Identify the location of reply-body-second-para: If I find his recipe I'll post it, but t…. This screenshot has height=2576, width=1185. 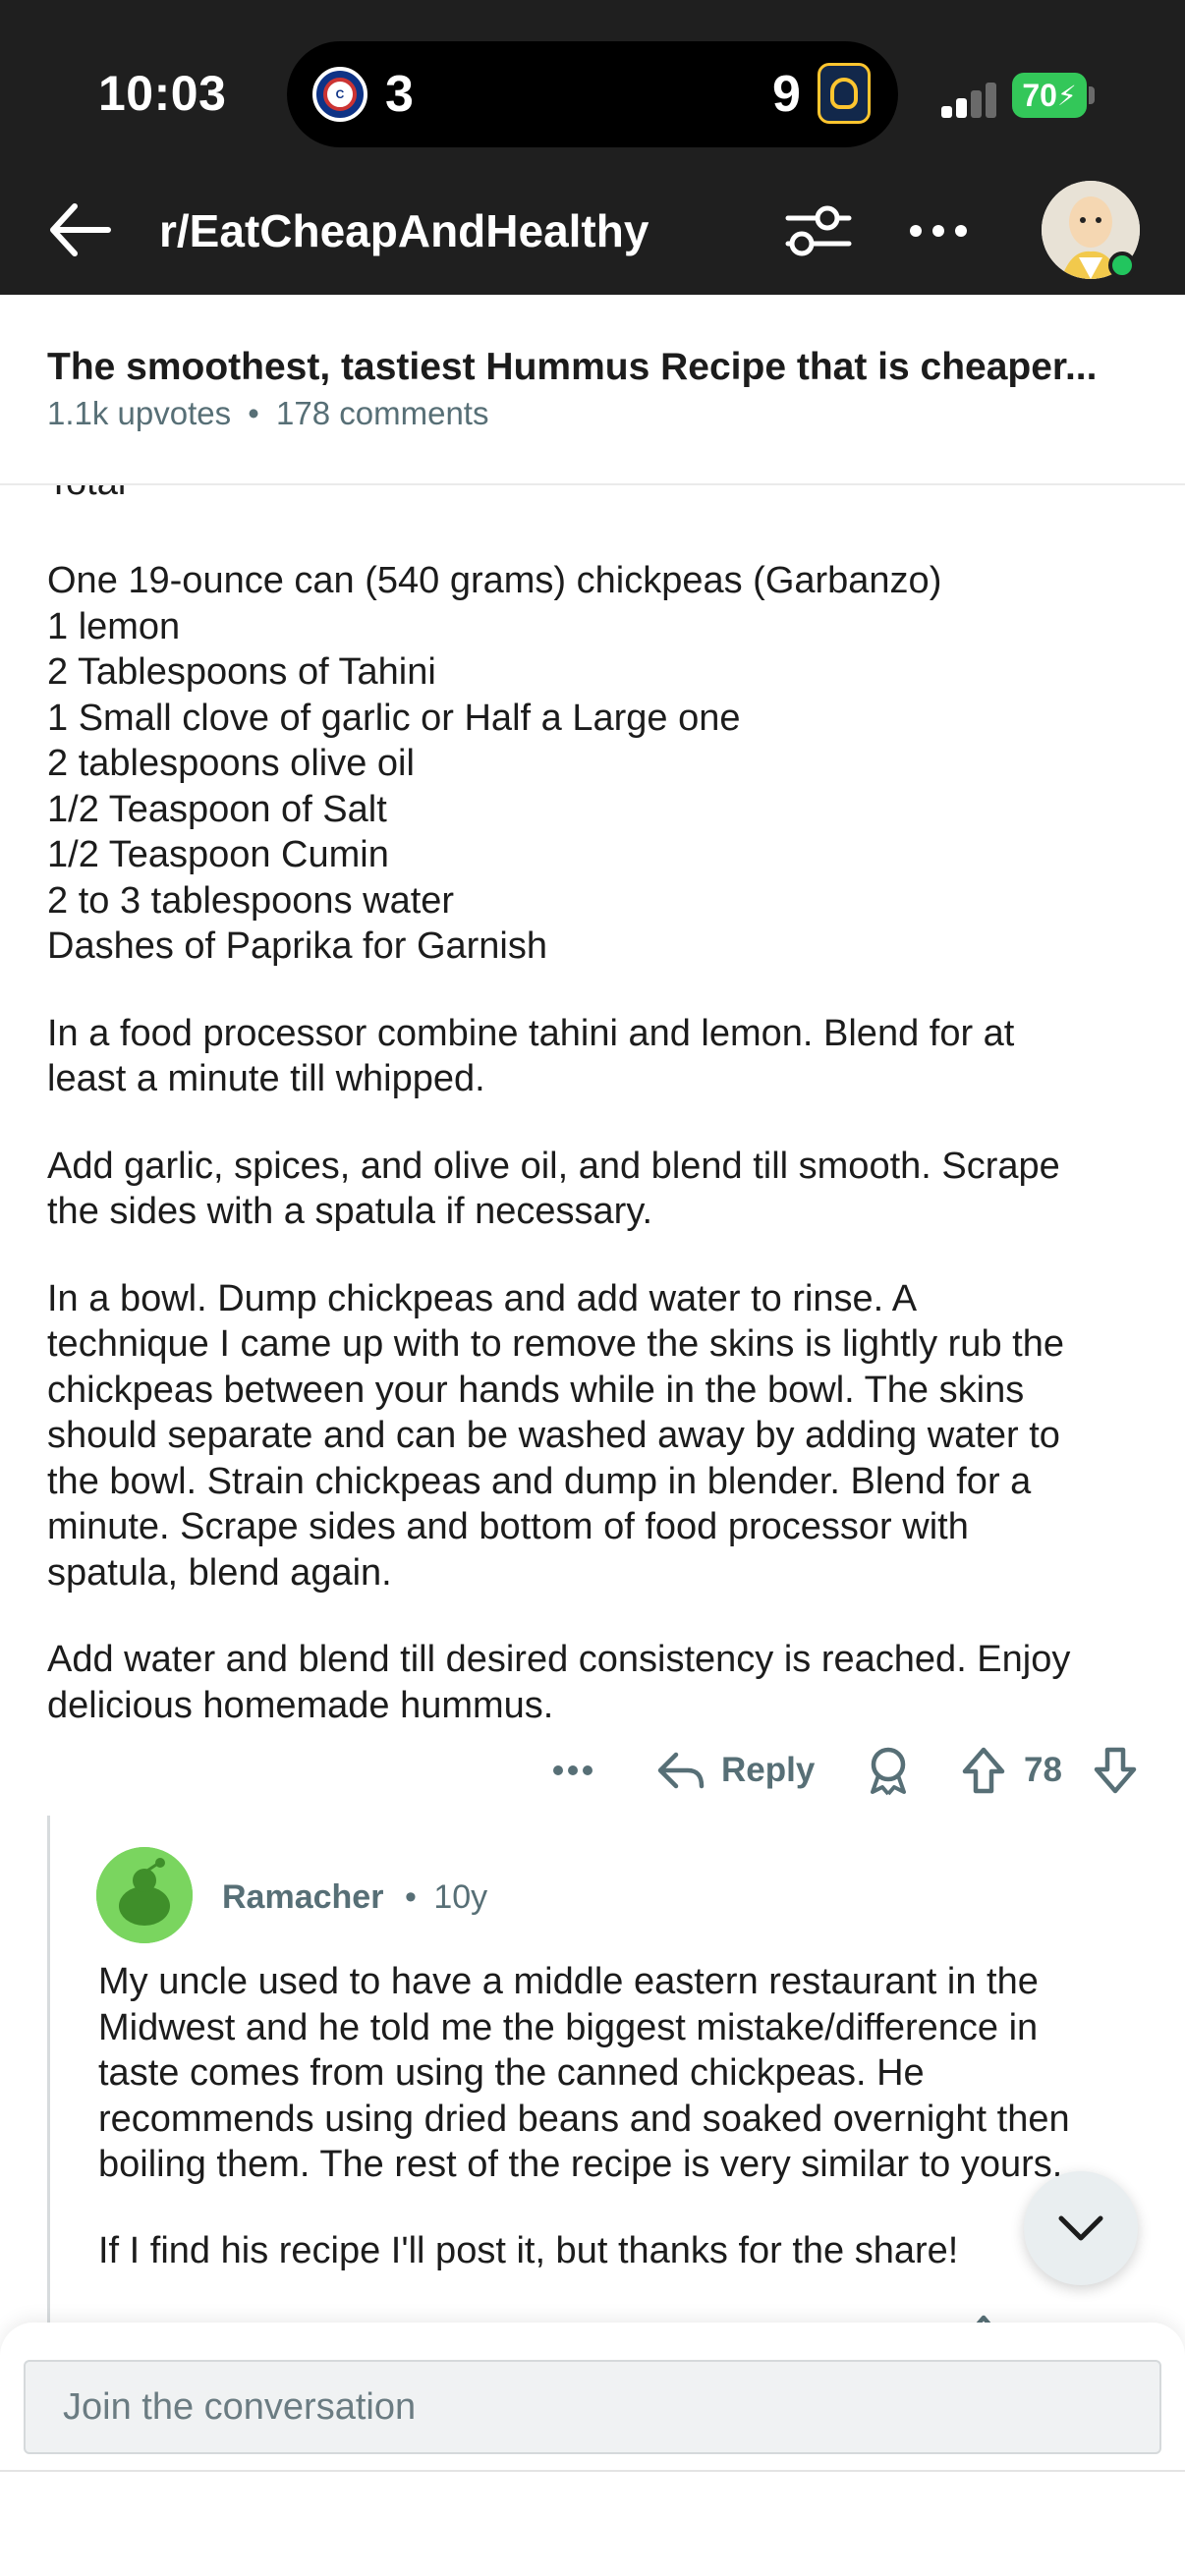
(528, 2250).